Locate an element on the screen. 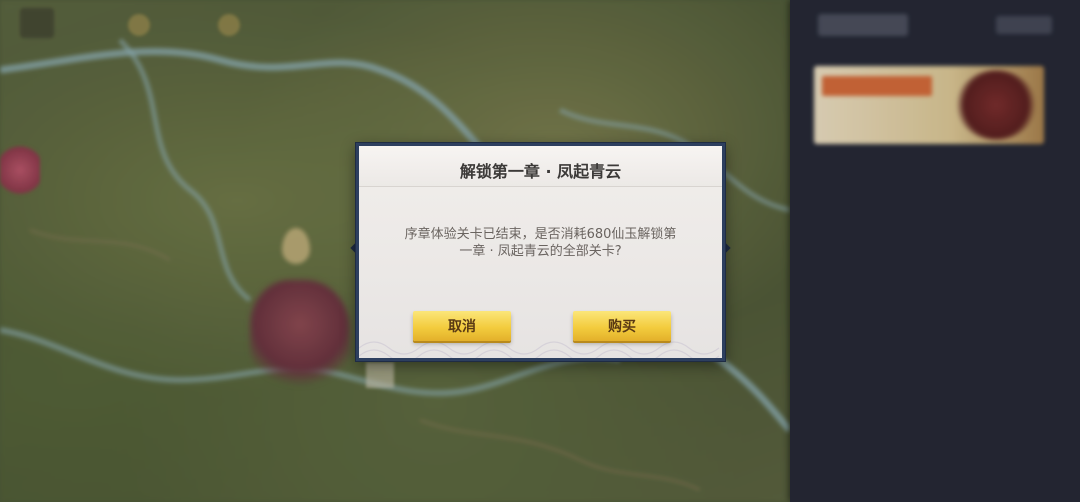 The width and height of the screenshot is (1080, 502). cancel-button: 取消 is located at coordinates (462, 326).